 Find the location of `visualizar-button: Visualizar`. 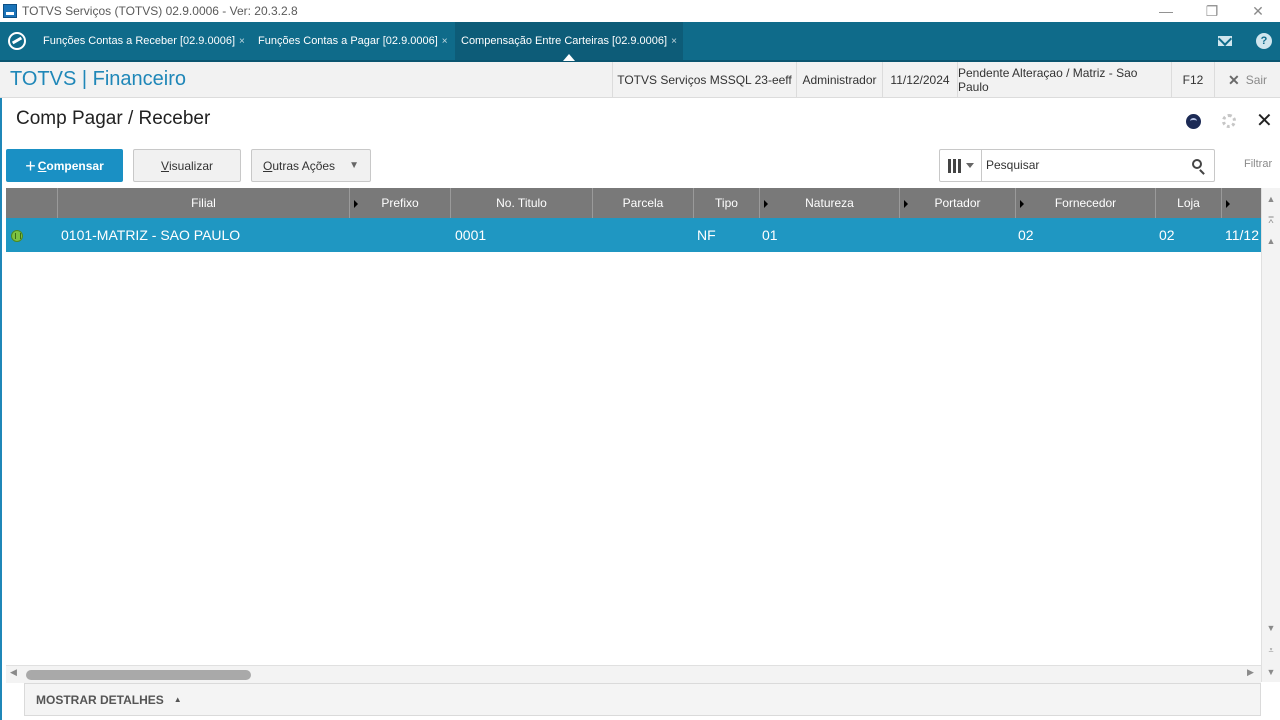

visualizar-button: Visualizar is located at coordinates (187, 165).